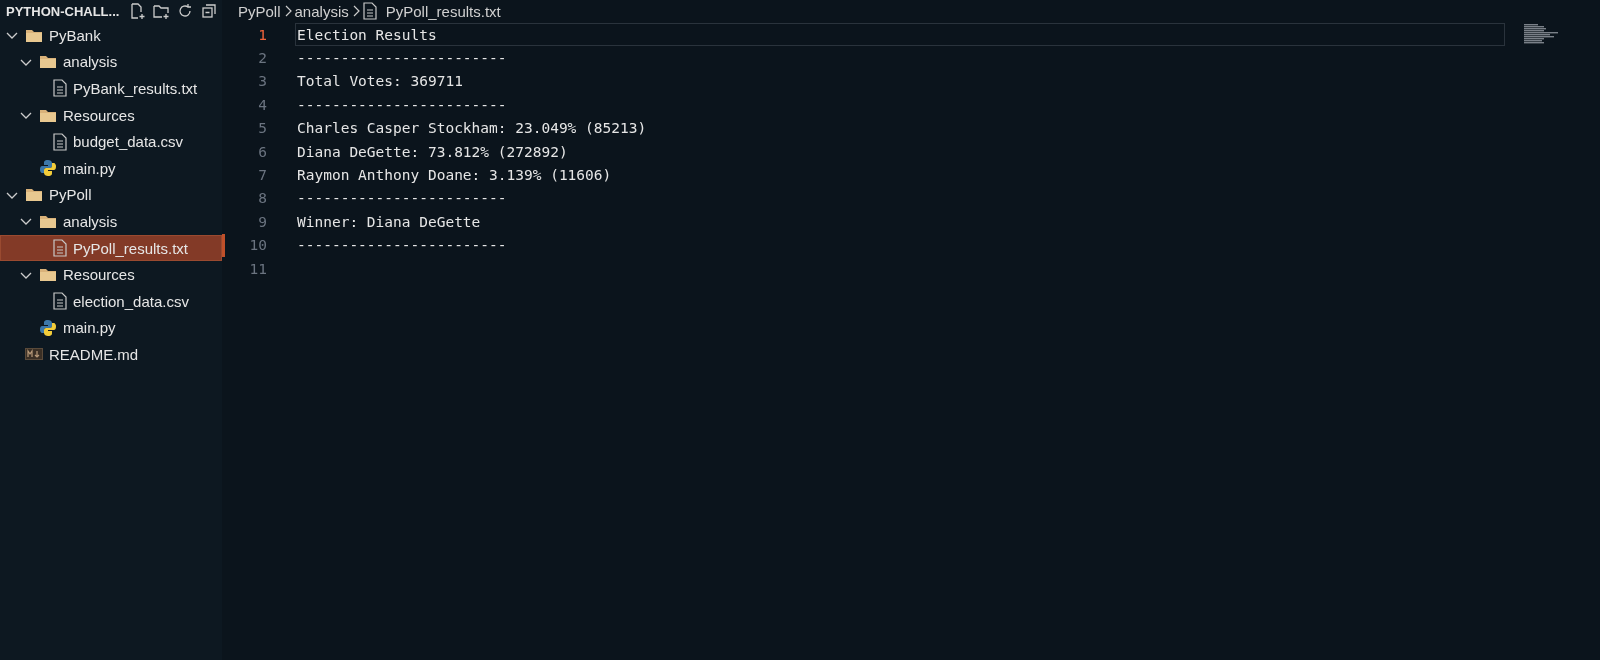 The width and height of the screenshot is (1600, 660). I want to click on line-number: 2, so click(262, 58).